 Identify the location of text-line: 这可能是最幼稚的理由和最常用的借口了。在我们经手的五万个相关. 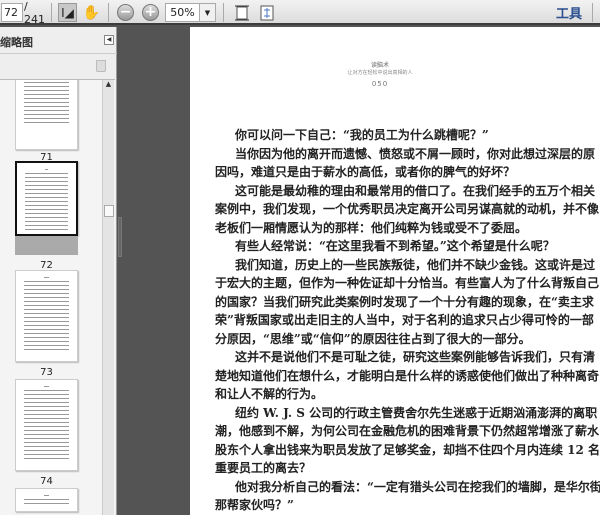
(415, 190).